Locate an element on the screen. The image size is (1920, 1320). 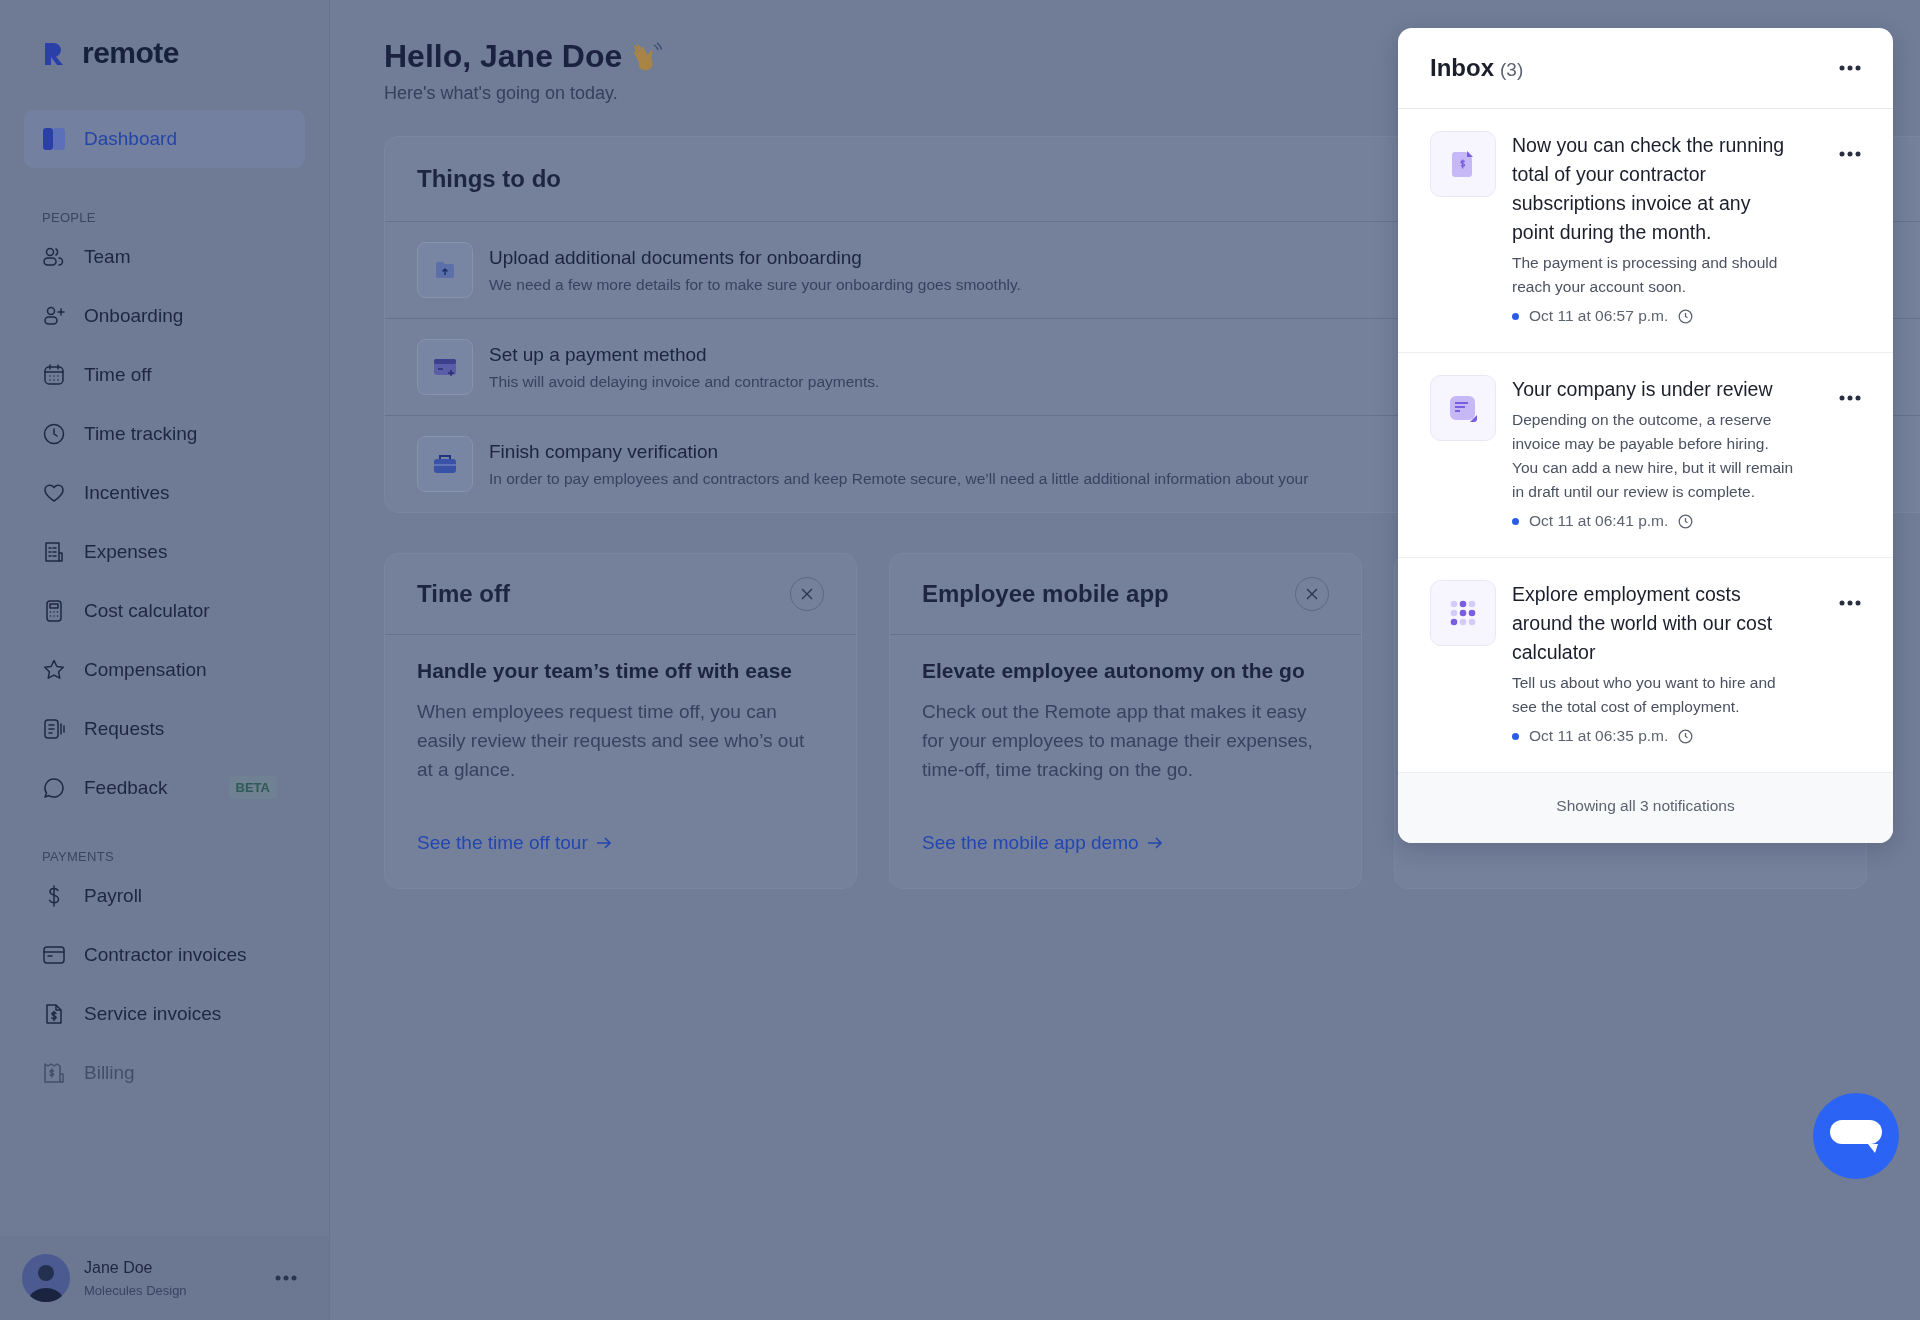
dots-grid-icon is located at coordinates (1463, 613).